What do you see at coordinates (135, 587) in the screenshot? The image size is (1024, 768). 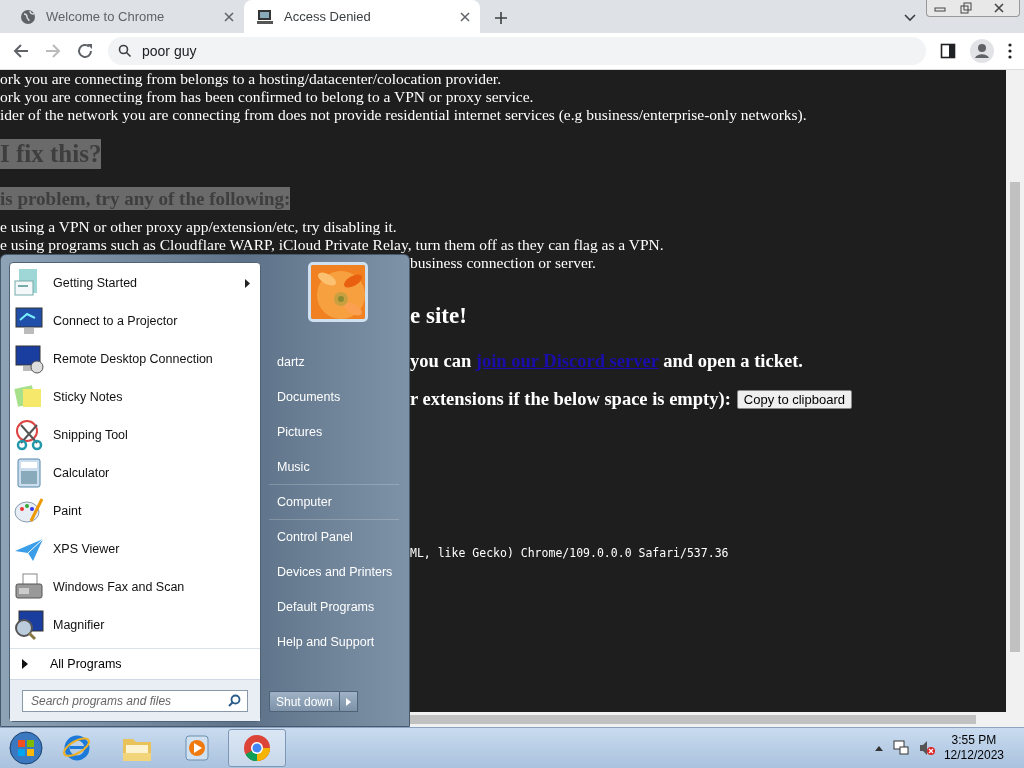 I see `program-item: Windows Fax and Scan` at bounding box center [135, 587].